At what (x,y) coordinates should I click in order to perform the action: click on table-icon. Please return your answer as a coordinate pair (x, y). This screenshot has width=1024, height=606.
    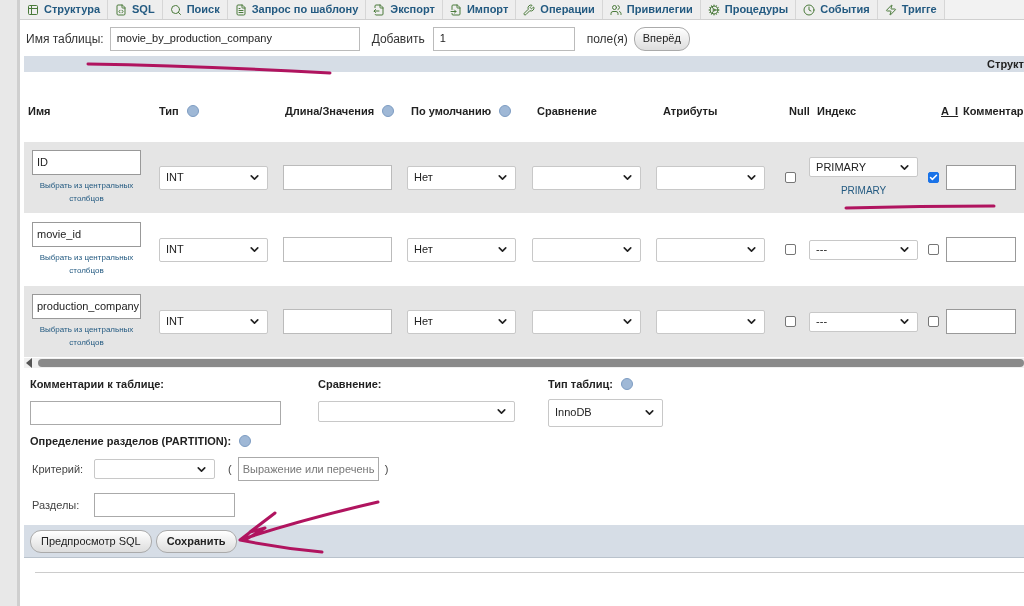
    Looking at the image, I should click on (33, 9).